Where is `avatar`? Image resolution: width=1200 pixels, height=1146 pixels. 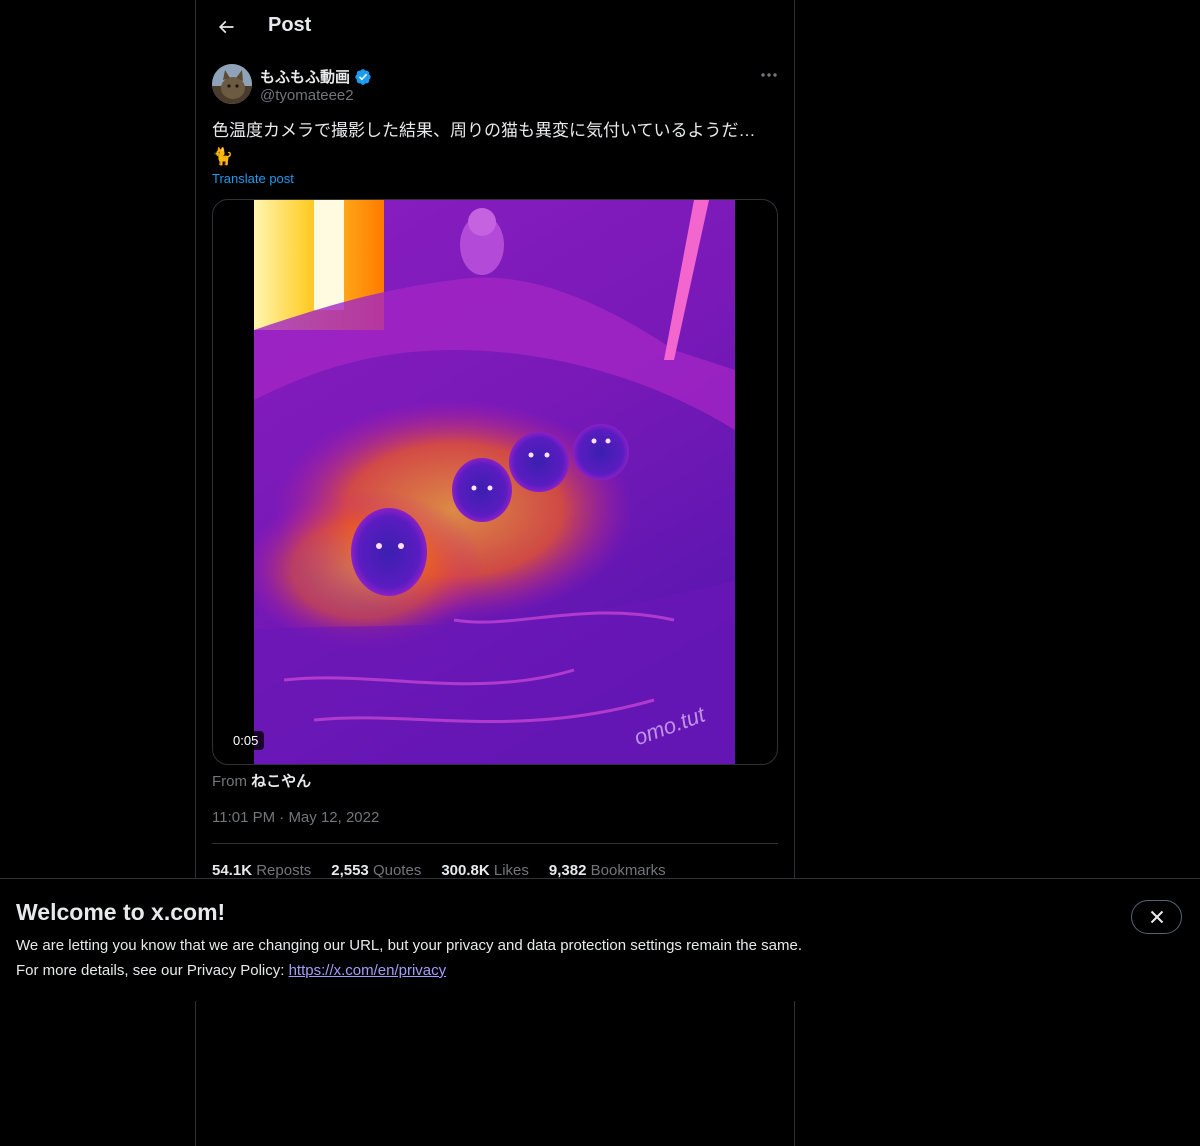 avatar is located at coordinates (232, 84).